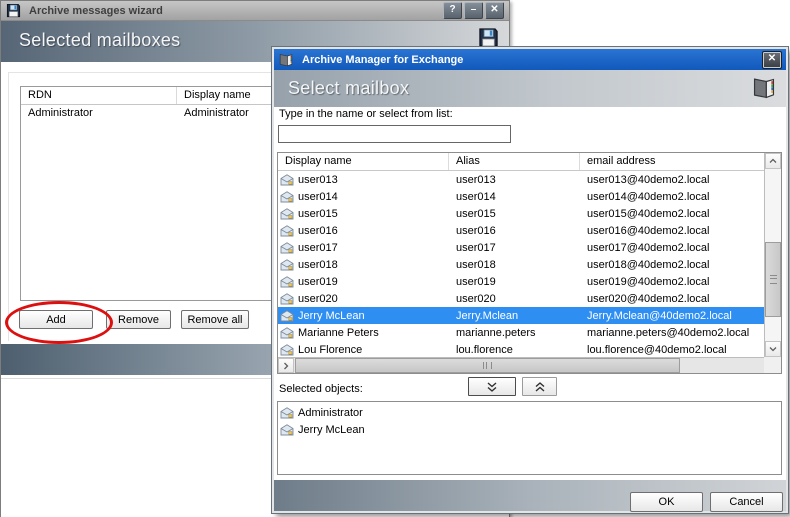 The image size is (790, 517). I want to click on display-name: Lou Florence, so click(330, 349).